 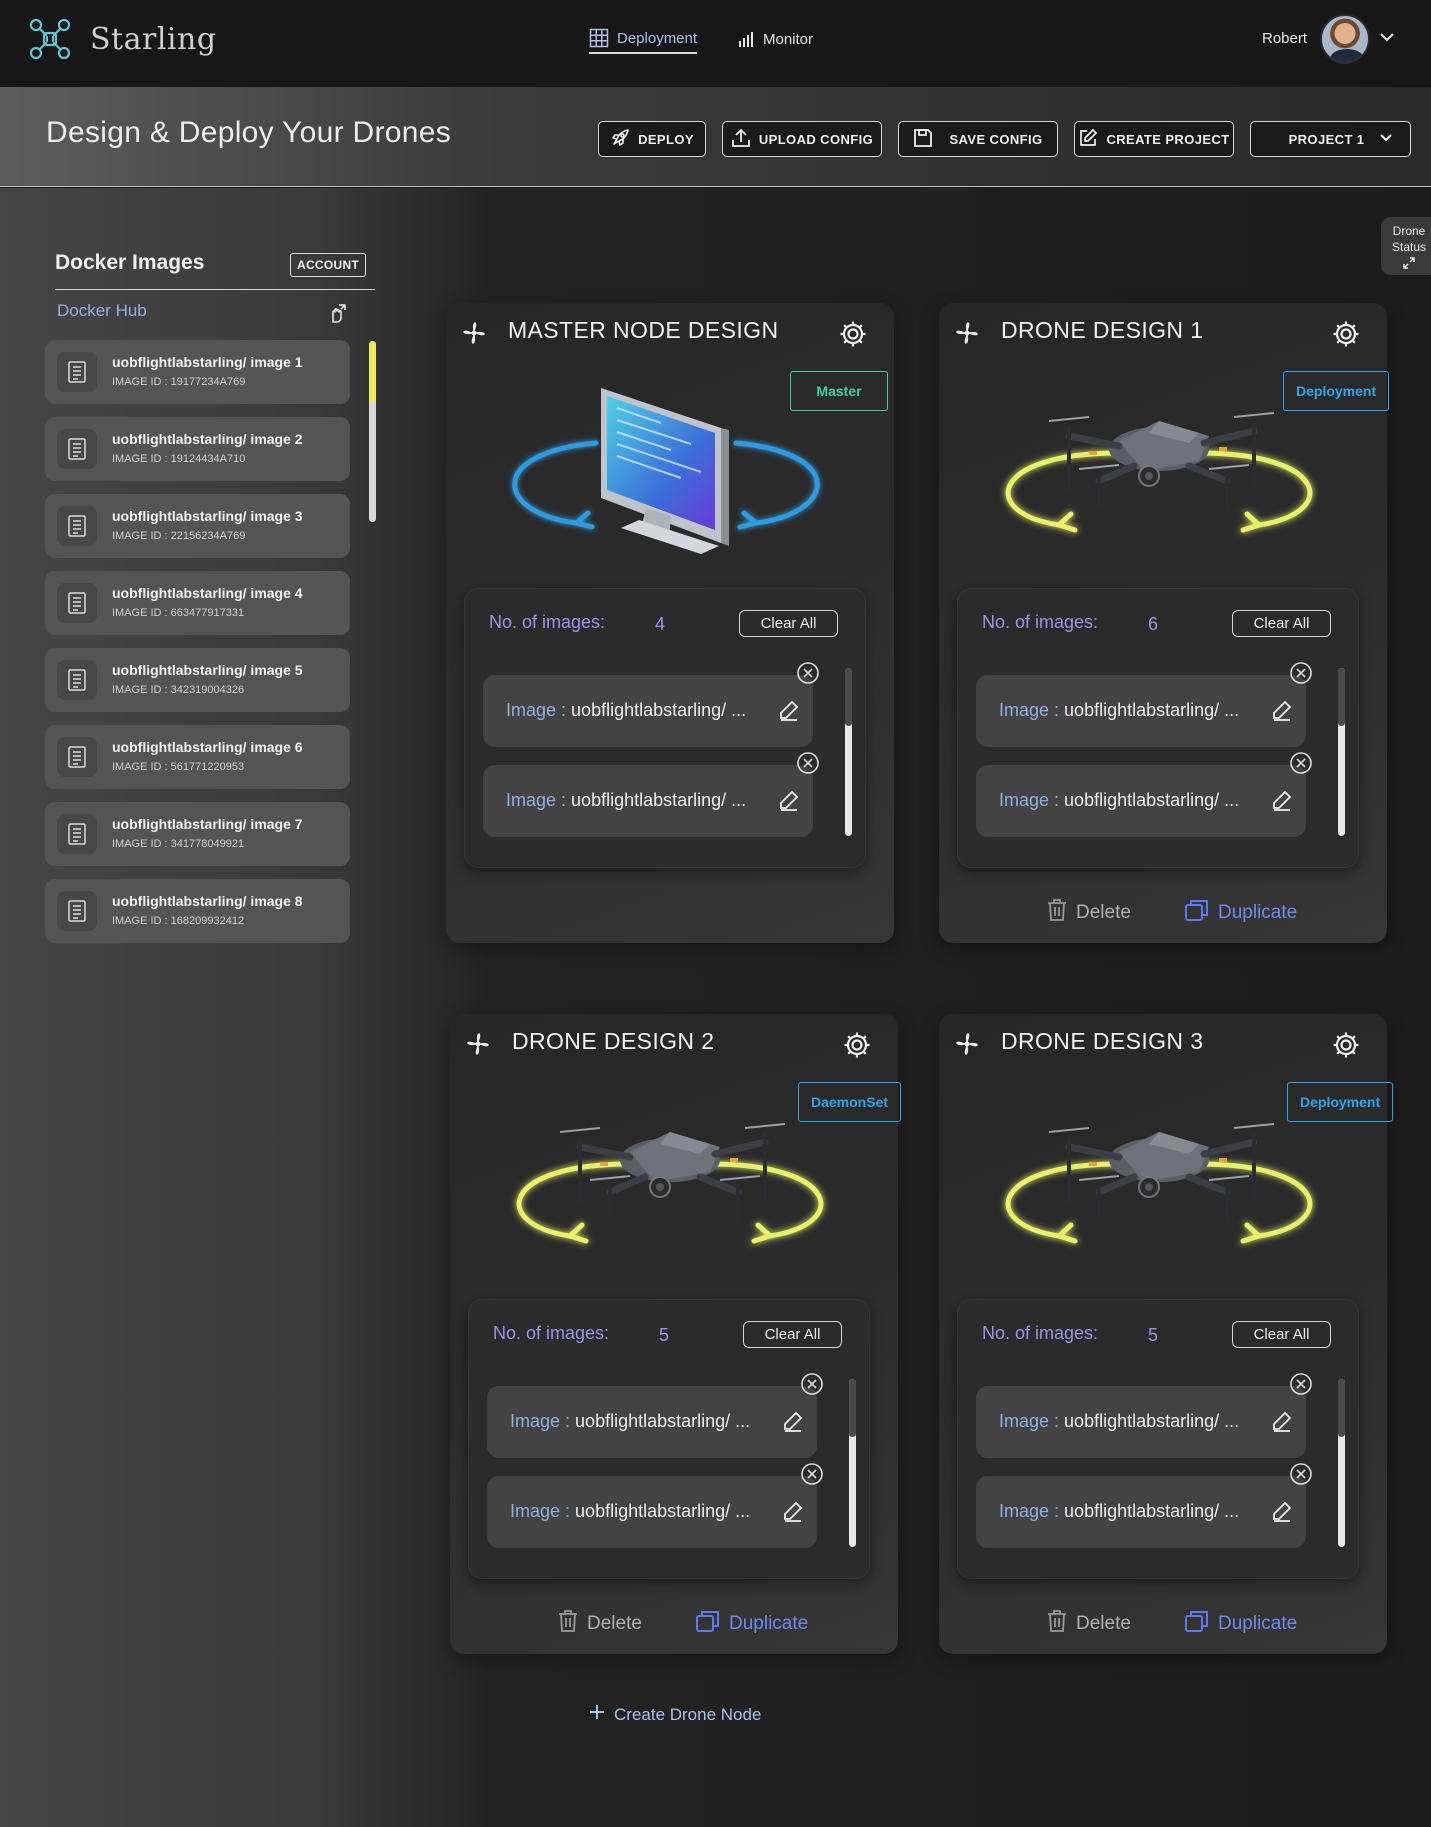 I want to click on image-id: IMAGE ID : 561771220953, so click(x=178, y=767).